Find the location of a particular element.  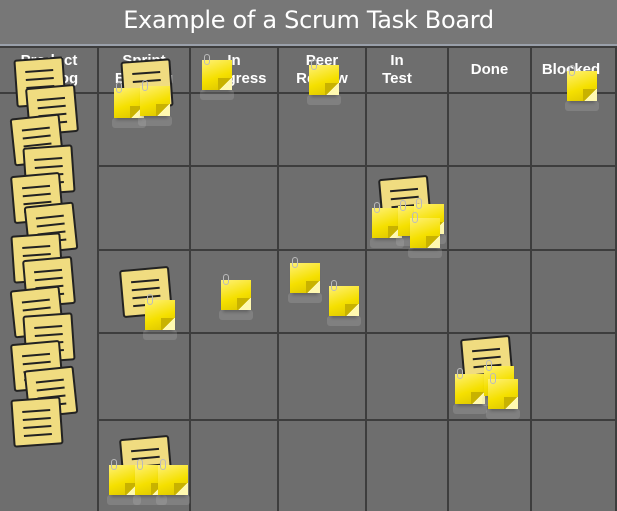

column-header-in-test: In Test is located at coordinates (397, 69).